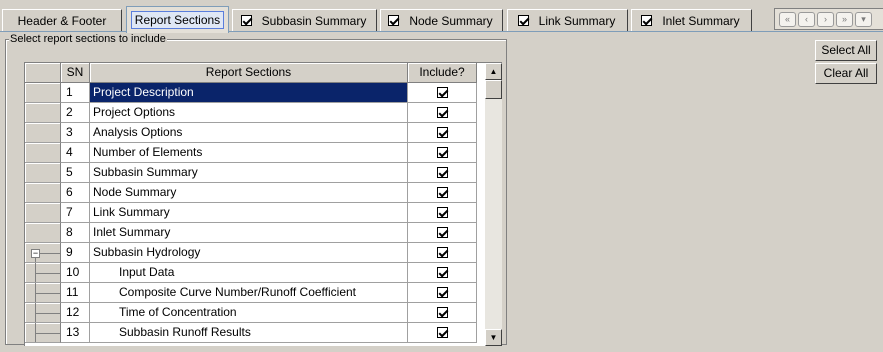 The image size is (883, 352). Describe the element at coordinates (75, 253) in the screenshot. I see `sn-cell: 9` at that location.